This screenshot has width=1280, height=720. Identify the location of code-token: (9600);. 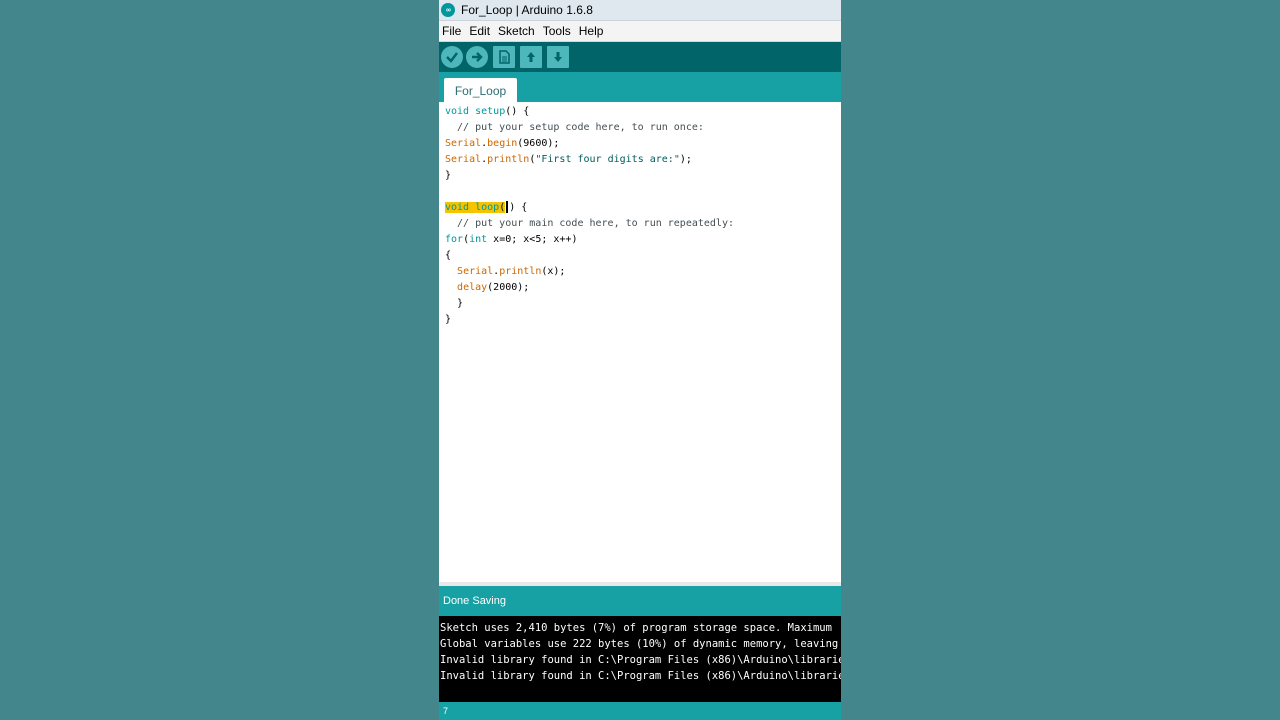
(538, 143).